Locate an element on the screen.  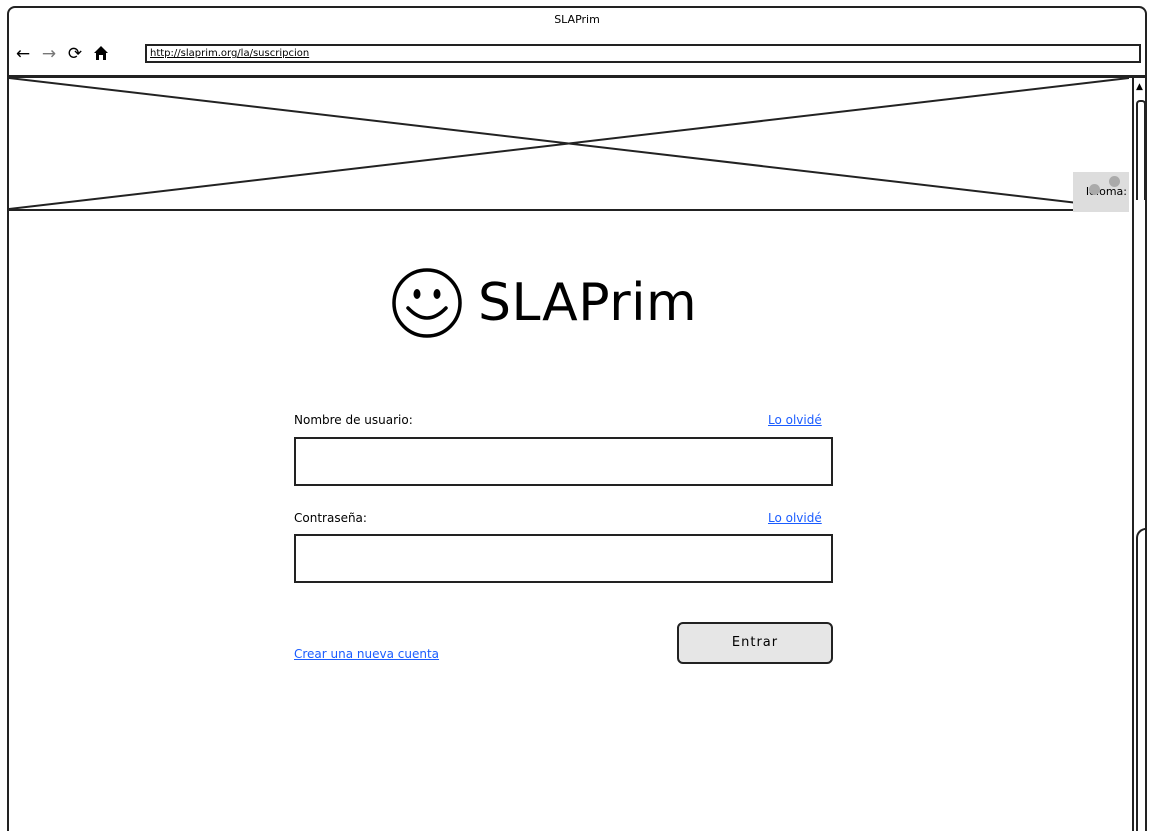
language-selector: Idioma: is located at coordinates (1101, 192).